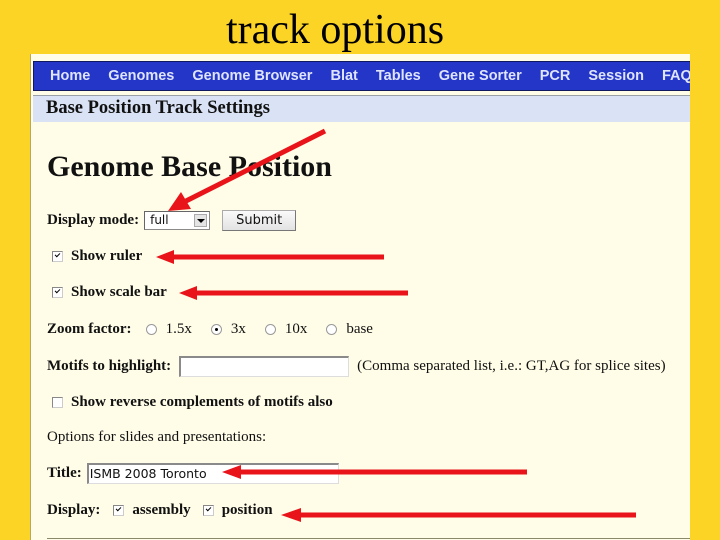  What do you see at coordinates (57, 256) in the screenshot?
I see `show-ruler-checkbox` at bounding box center [57, 256].